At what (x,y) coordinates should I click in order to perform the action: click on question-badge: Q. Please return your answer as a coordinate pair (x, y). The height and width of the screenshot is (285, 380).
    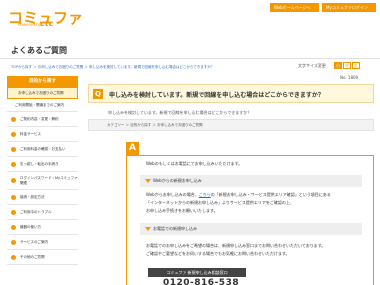
    Looking at the image, I should click on (98, 94).